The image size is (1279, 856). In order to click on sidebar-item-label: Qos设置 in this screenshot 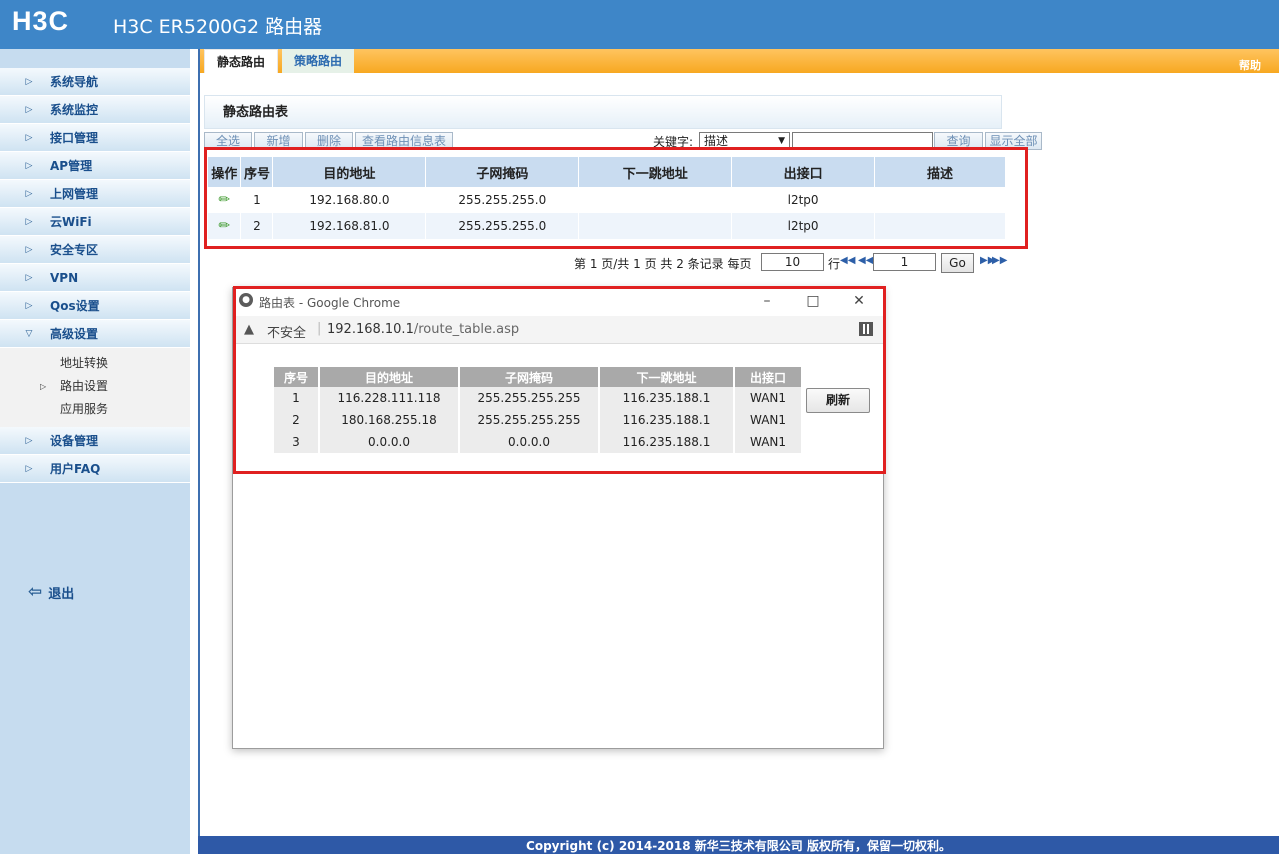, I will do `click(75, 306)`.